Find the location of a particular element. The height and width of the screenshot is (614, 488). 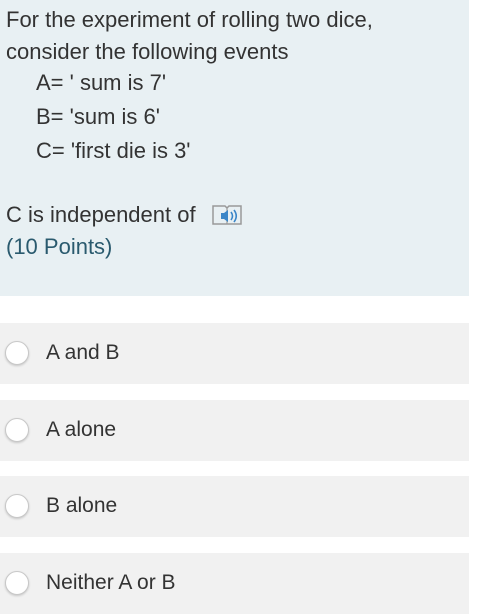

option-label: A and B is located at coordinates (83, 352).